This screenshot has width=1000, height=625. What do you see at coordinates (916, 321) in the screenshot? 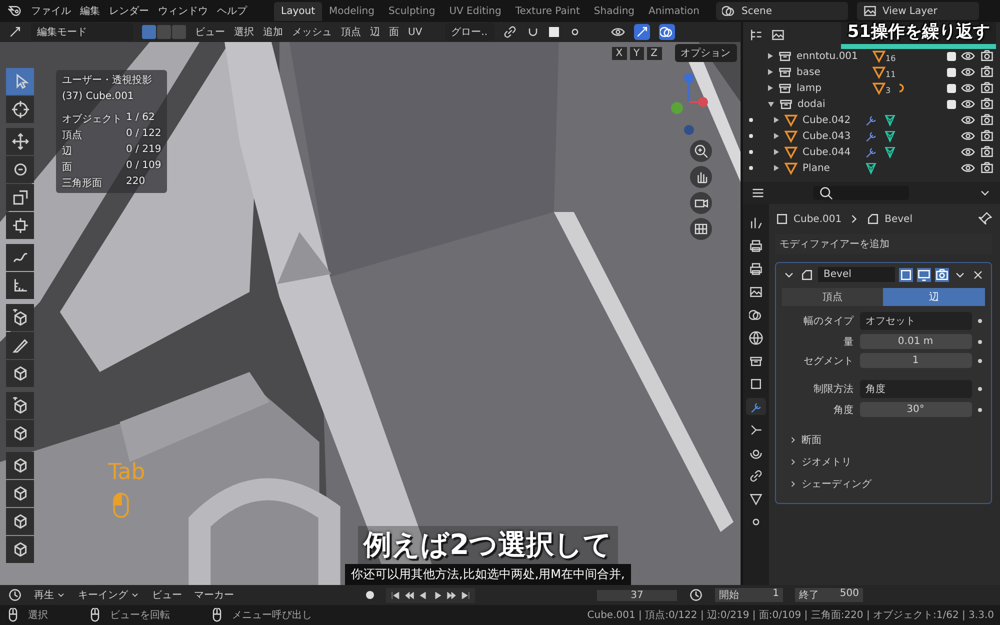
I see `dropdown-field: オフセット` at bounding box center [916, 321].